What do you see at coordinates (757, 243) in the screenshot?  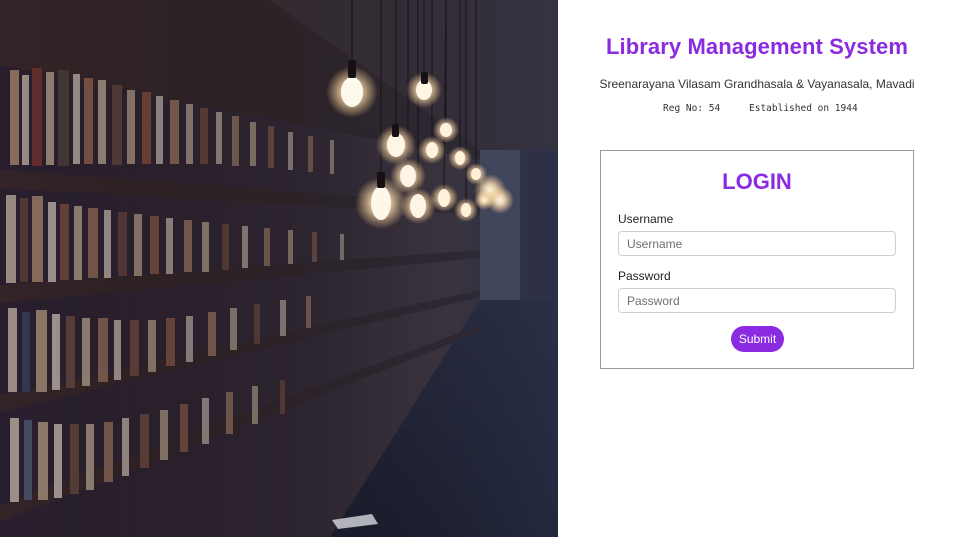 I see `username-input` at bounding box center [757, 243].